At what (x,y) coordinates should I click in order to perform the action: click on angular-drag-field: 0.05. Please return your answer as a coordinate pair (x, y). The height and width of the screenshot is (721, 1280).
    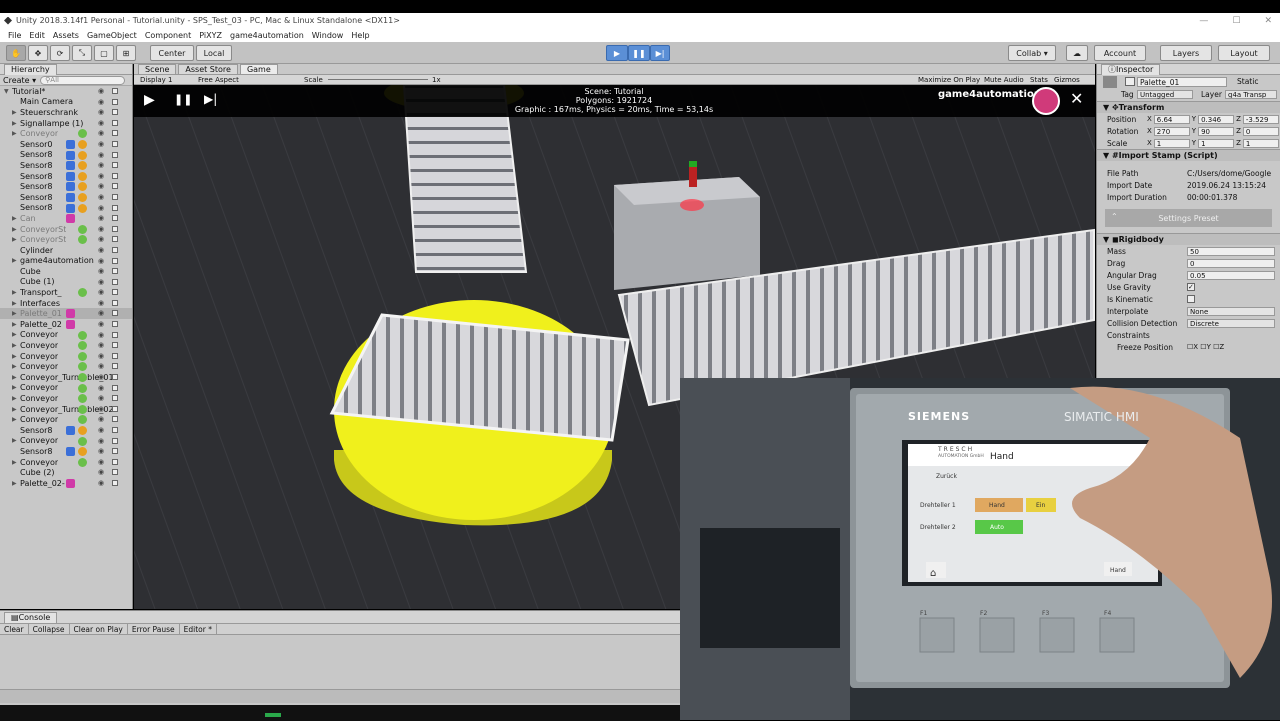
    Looking at the image, I should click on (1231, 275).